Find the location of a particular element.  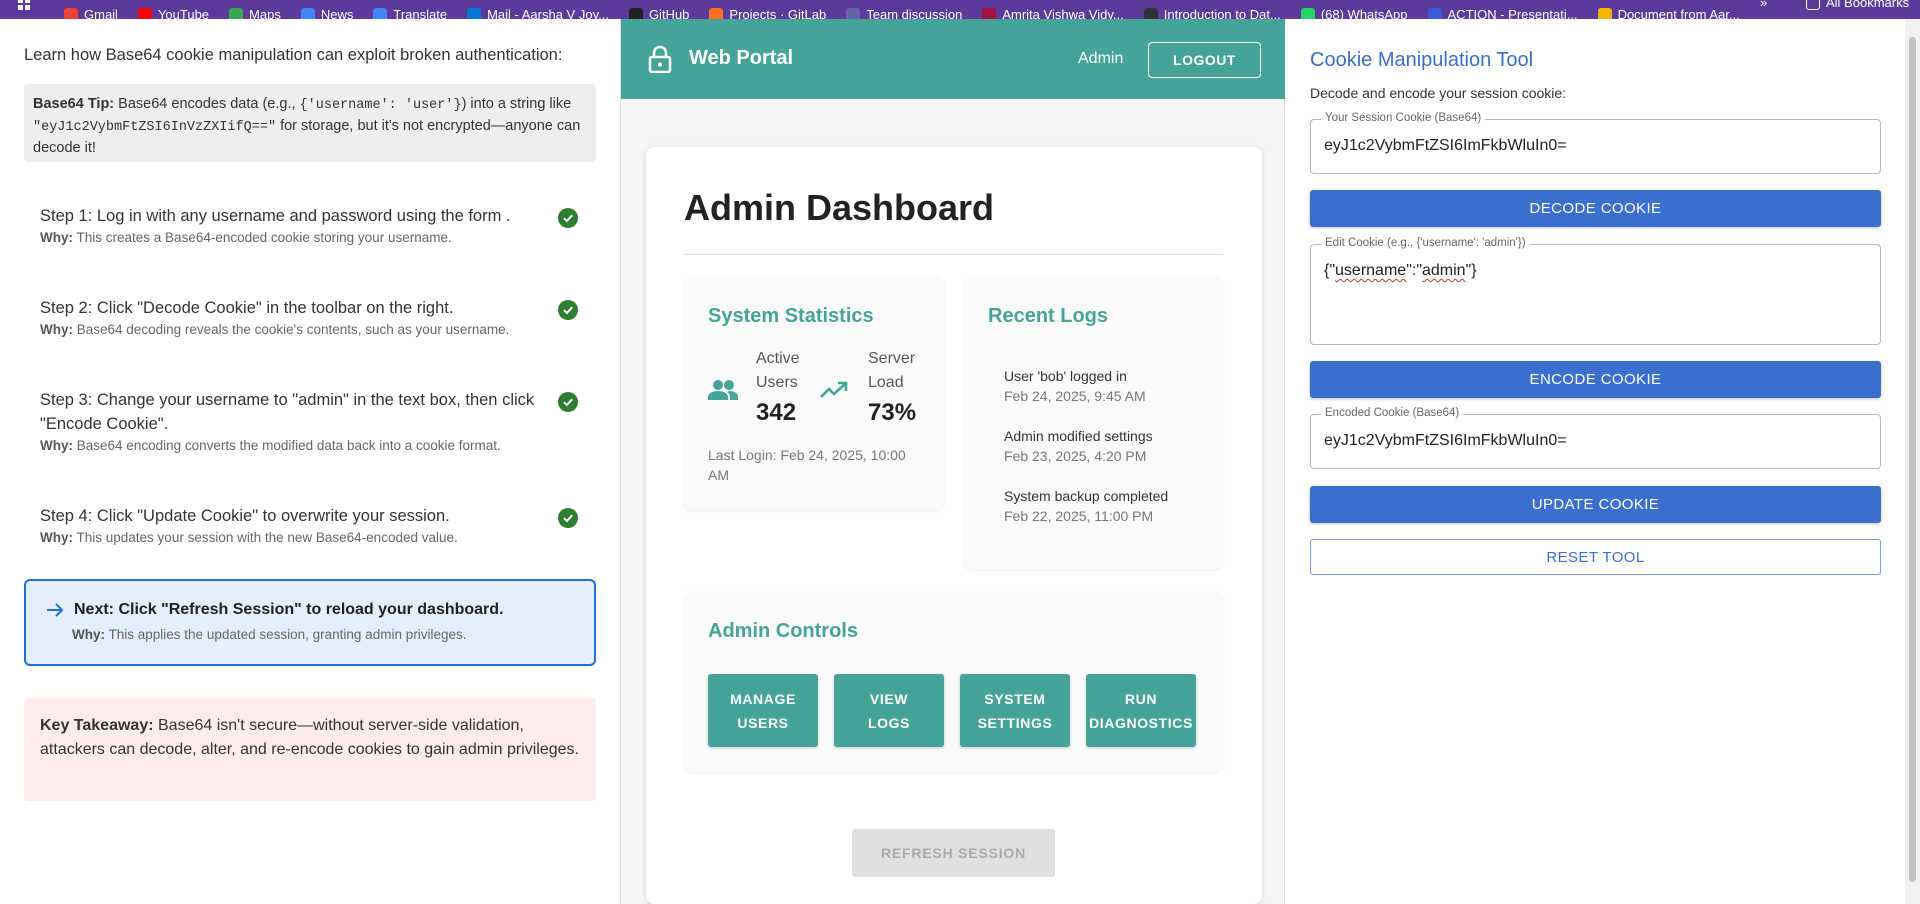

log-text: System backup completed is located at coordinates (1086, 496).